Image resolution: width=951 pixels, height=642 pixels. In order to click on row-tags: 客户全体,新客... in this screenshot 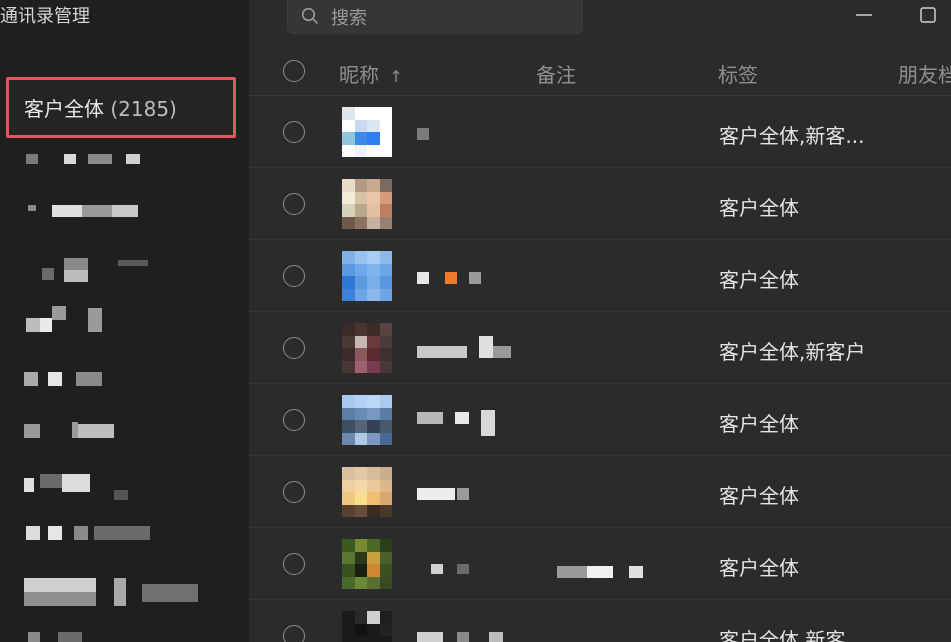, I will do `click(792, 136)`.